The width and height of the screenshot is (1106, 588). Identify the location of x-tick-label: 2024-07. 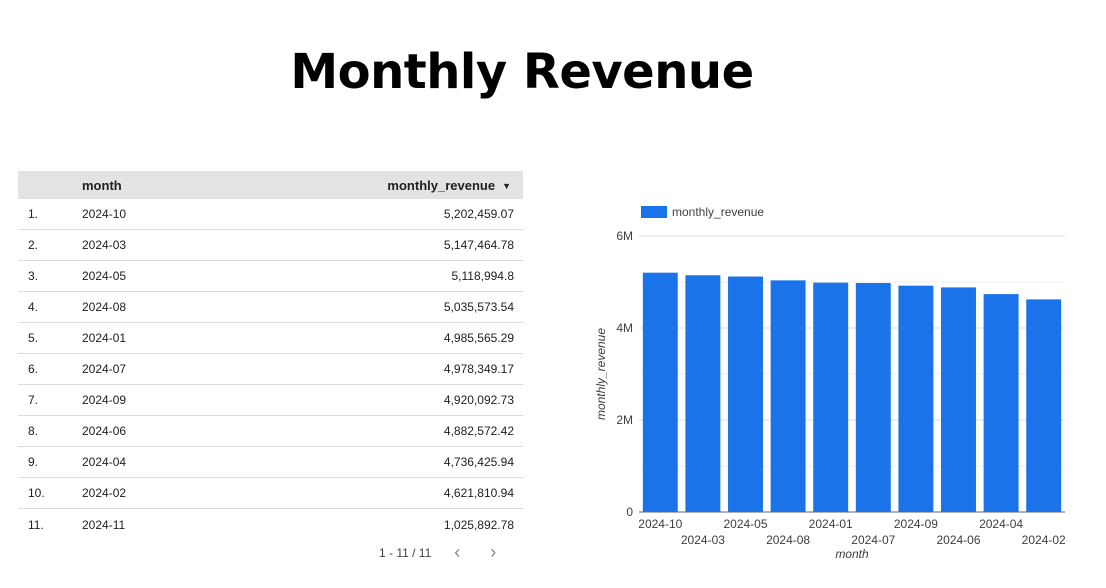
(873, 540).